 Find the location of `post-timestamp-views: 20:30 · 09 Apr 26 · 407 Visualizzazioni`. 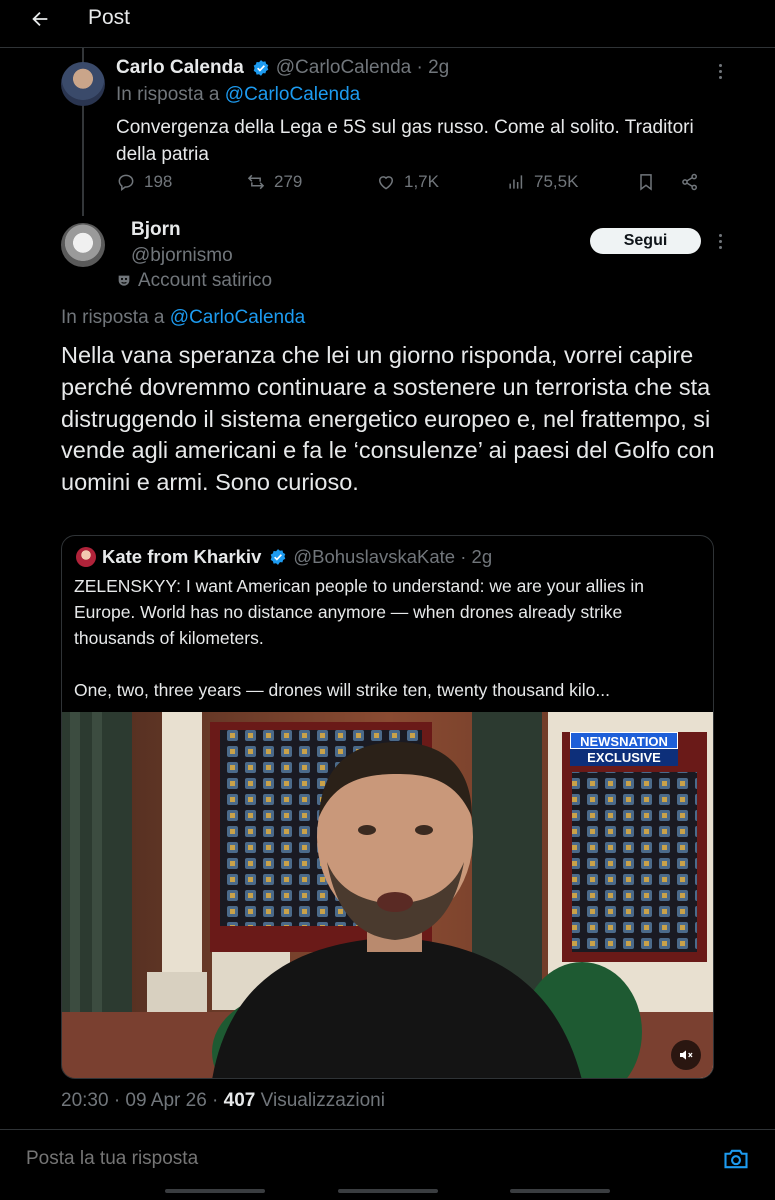

post-timestamp-views: 20:30 · 09 Apr 26 · 407 Visualizzazioni is located at coordinates (223, 1101).